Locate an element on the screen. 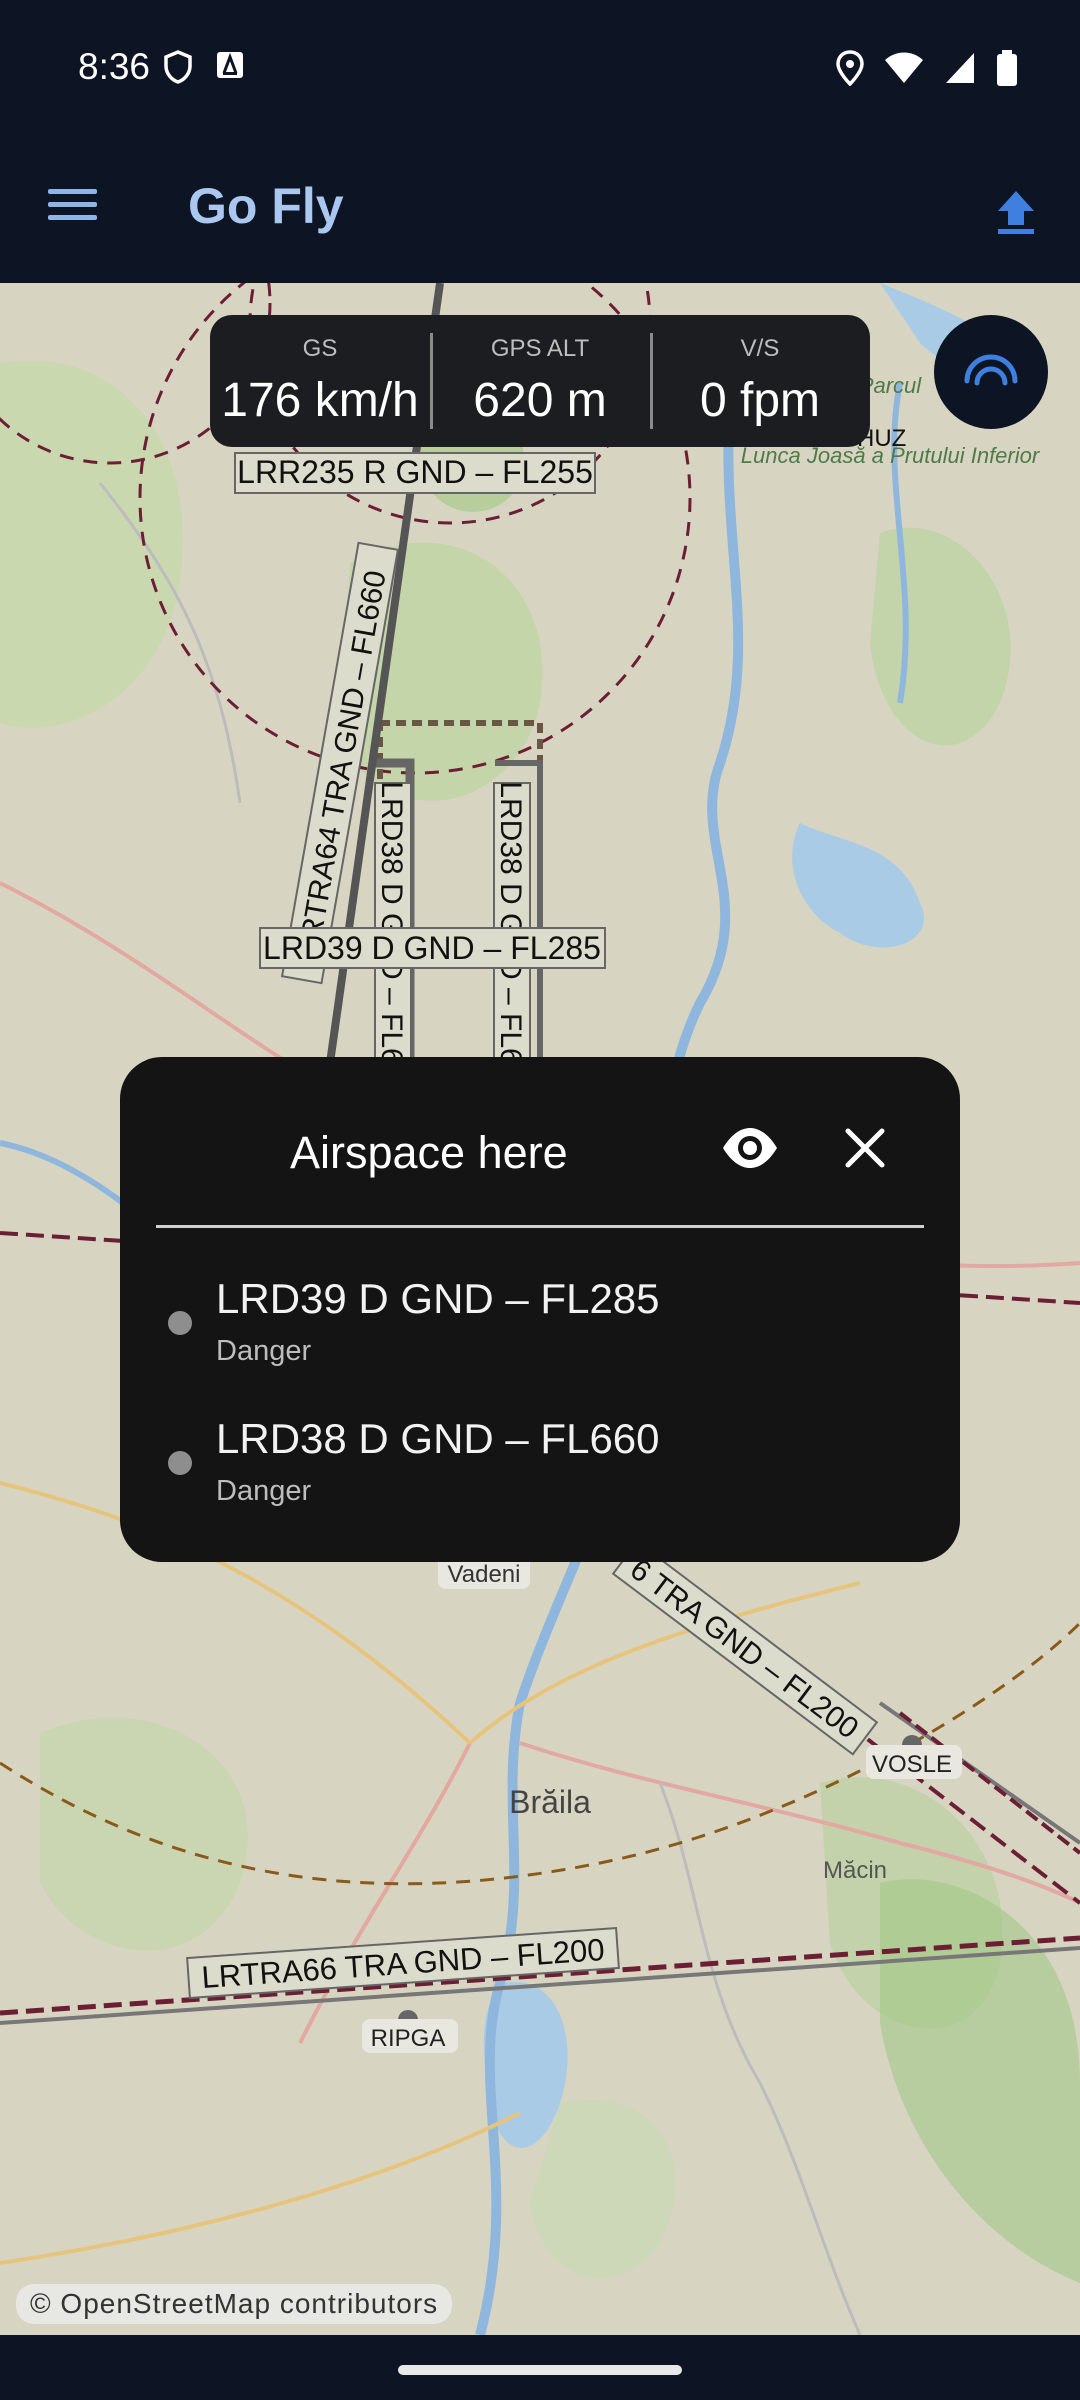  signal-icon is located at coordinates (960, 68).